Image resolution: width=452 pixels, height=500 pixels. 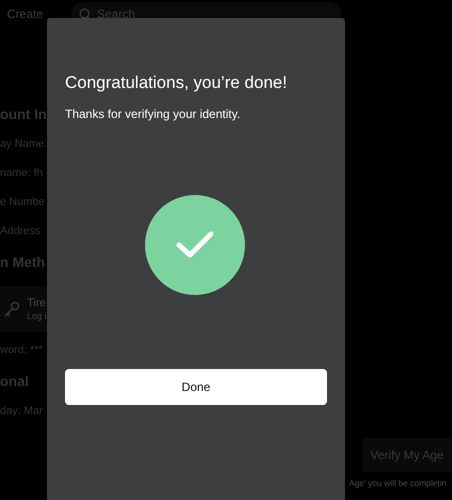 What do you see at coordinates (398, 483) in the screenshot?
I see `verify-note: Age' you will be completin` at bounding box center [398, 483].